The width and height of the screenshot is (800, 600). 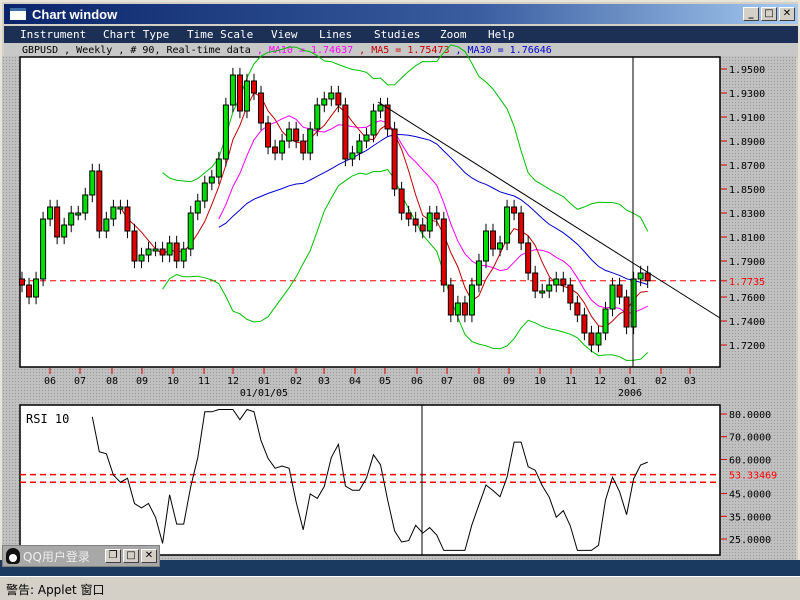 What do you see at coordinates (56, 556) in the screenshot?
I see `qq-title: QQ用户登录` at bounding box center [56, 556].